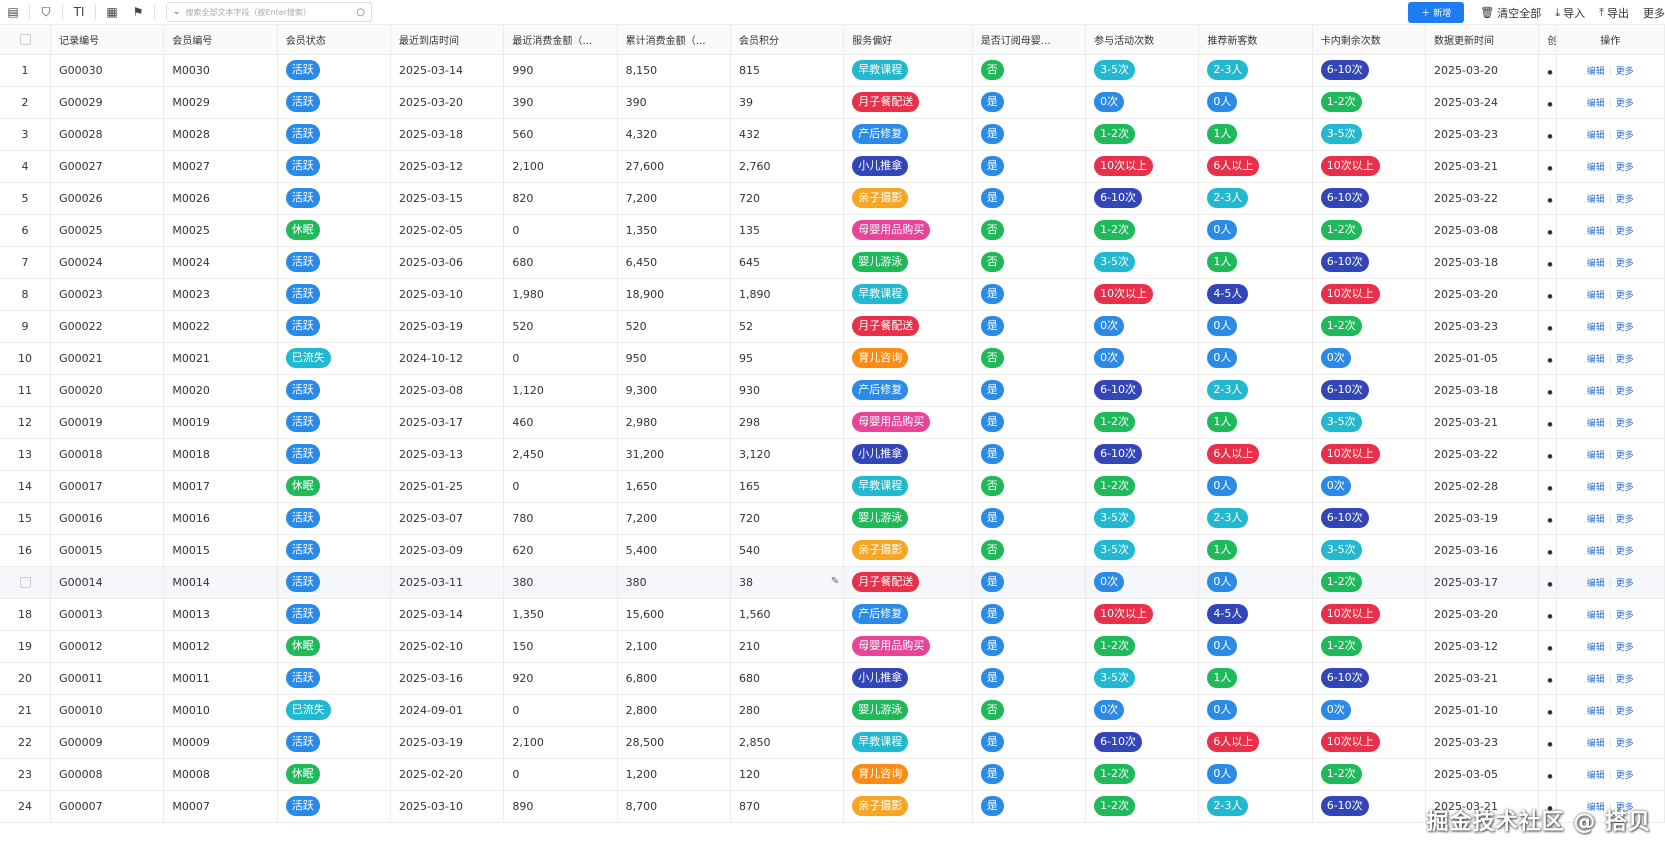  I want to click on cell-pref: 母婴用品购买, so click(908, 422).